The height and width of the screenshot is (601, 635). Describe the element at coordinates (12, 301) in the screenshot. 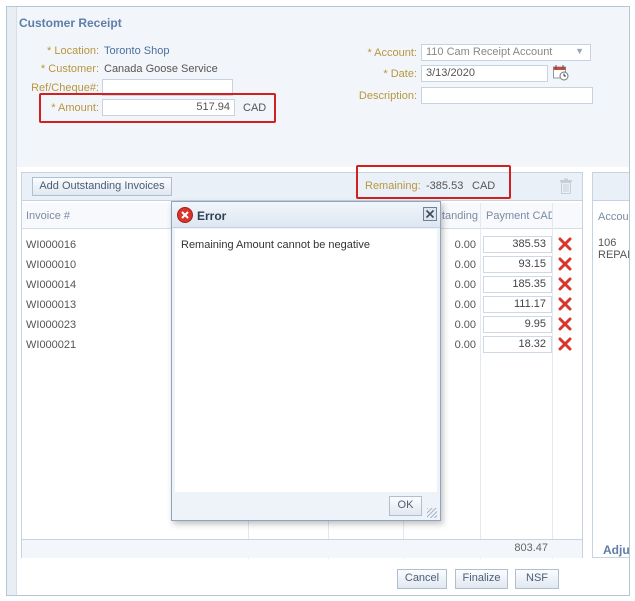

I see `left-edge-strip` at that location.